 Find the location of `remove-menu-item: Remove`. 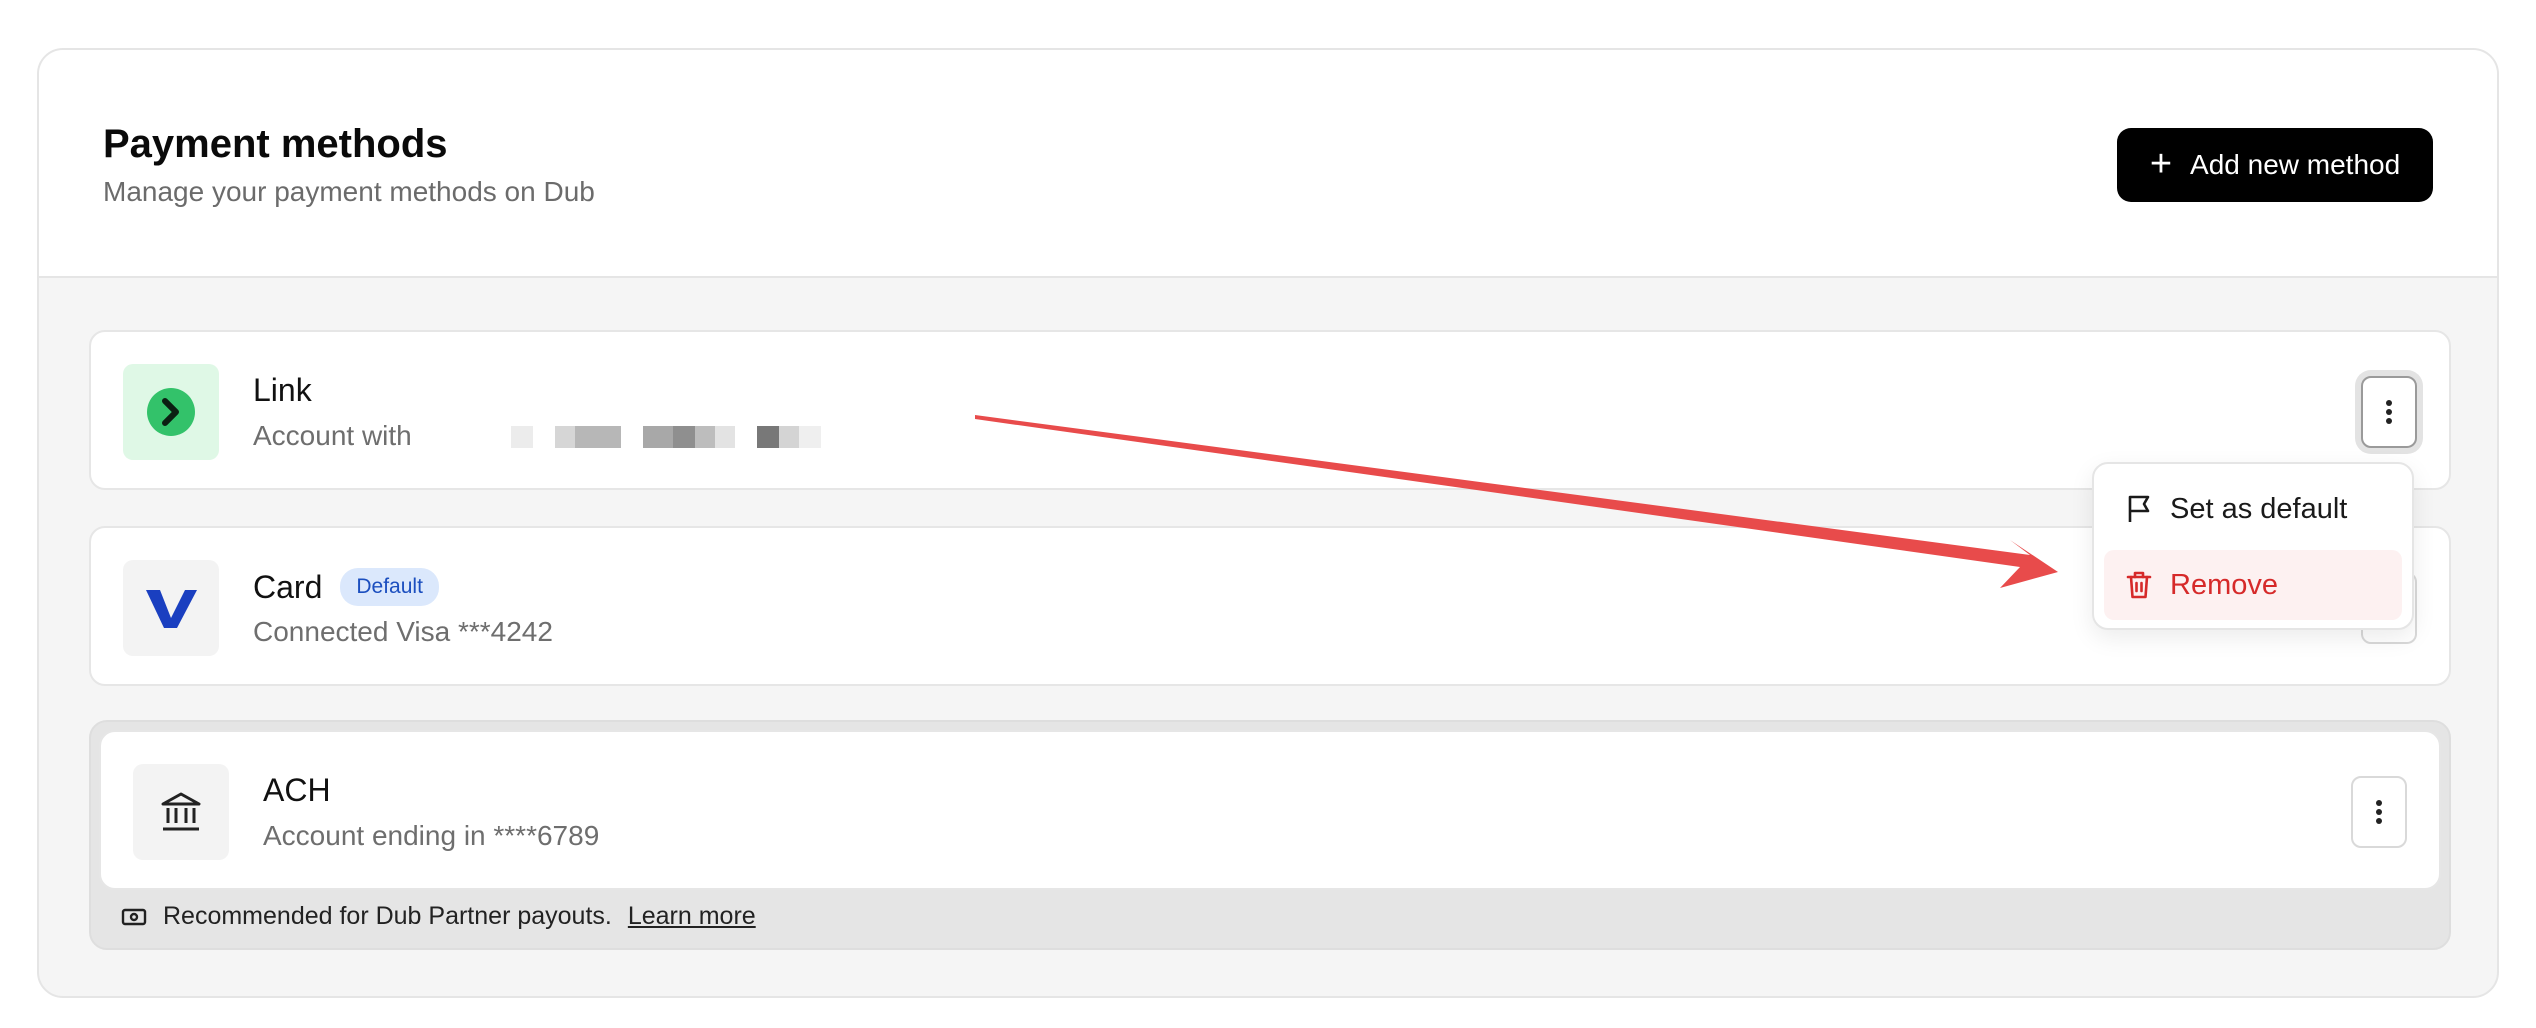

remove-menu-item: Remove is located at coordinates (2253, 585).